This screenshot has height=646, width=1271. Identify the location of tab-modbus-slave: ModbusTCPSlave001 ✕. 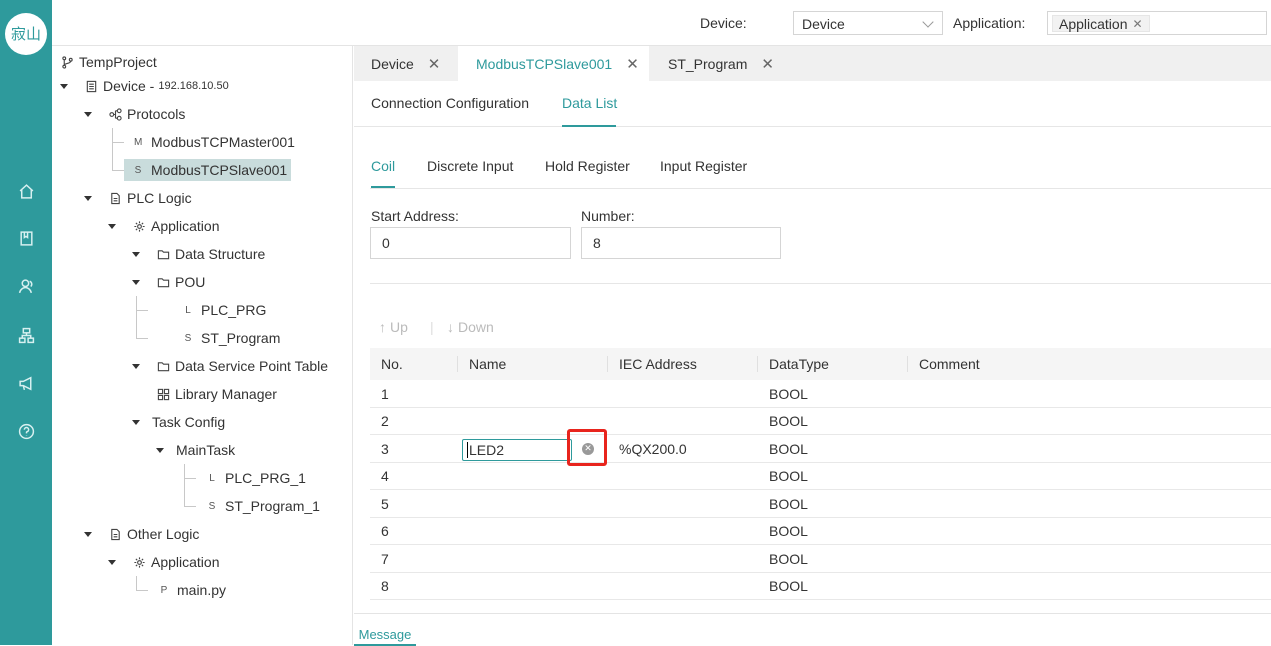
(553, 63).